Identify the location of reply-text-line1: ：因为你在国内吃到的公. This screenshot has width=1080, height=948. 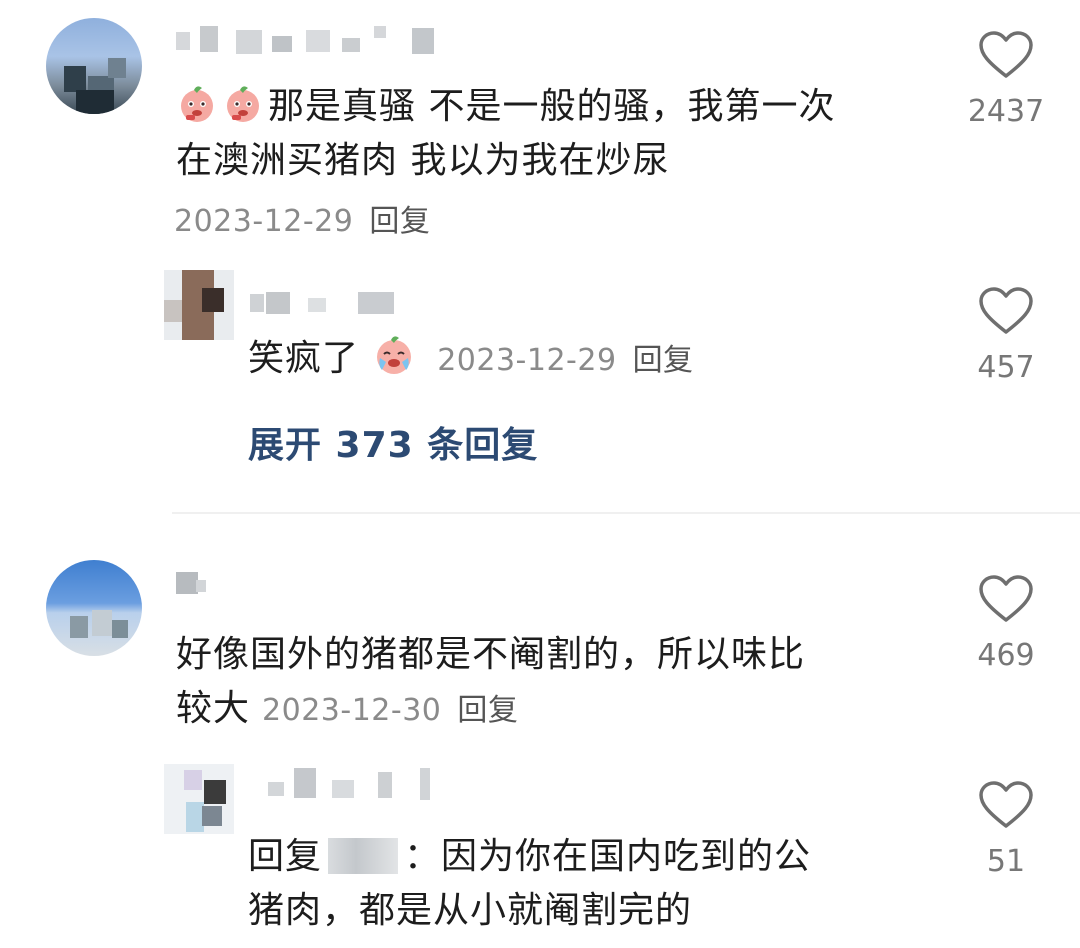
(608, 856).